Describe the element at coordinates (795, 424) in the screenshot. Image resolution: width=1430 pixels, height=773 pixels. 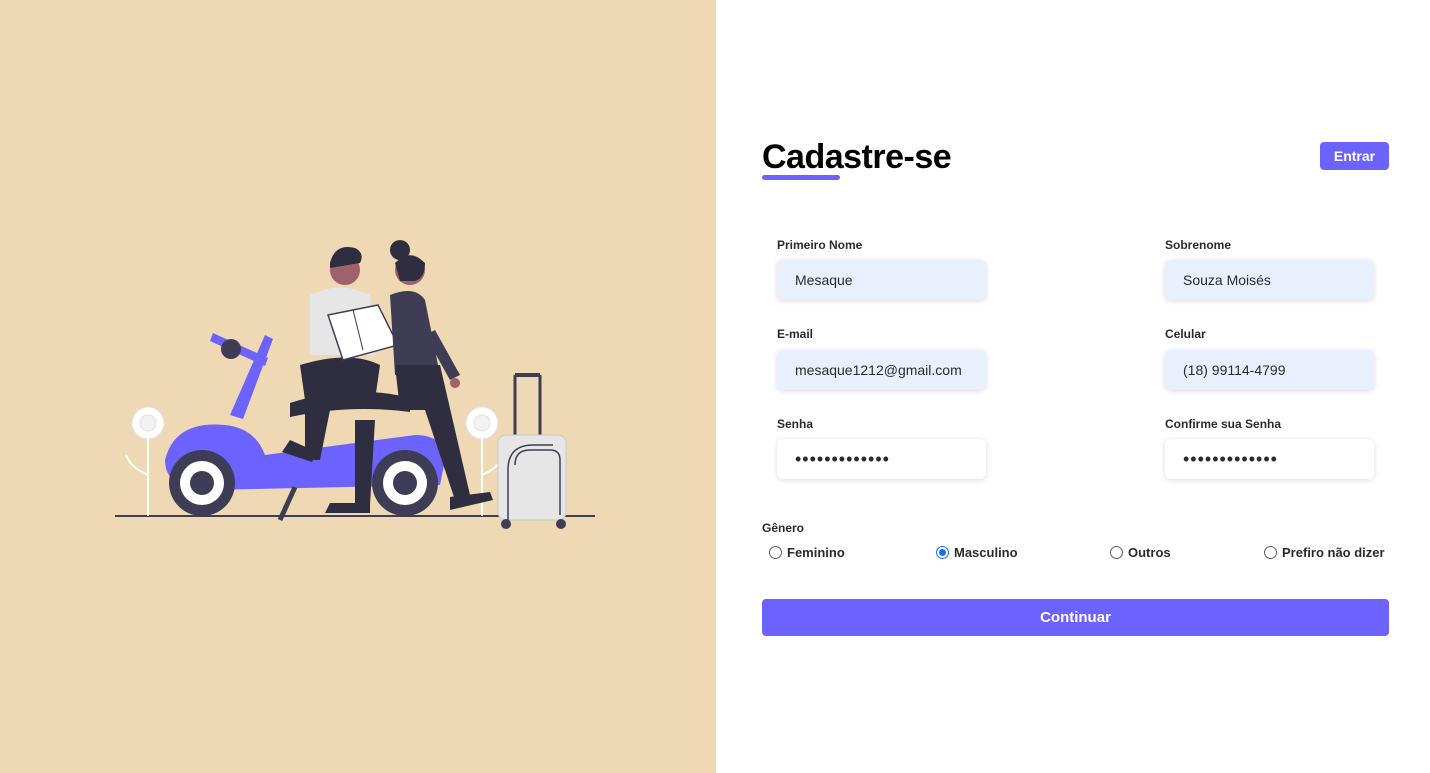
I see `password-label: Senha` at that location.